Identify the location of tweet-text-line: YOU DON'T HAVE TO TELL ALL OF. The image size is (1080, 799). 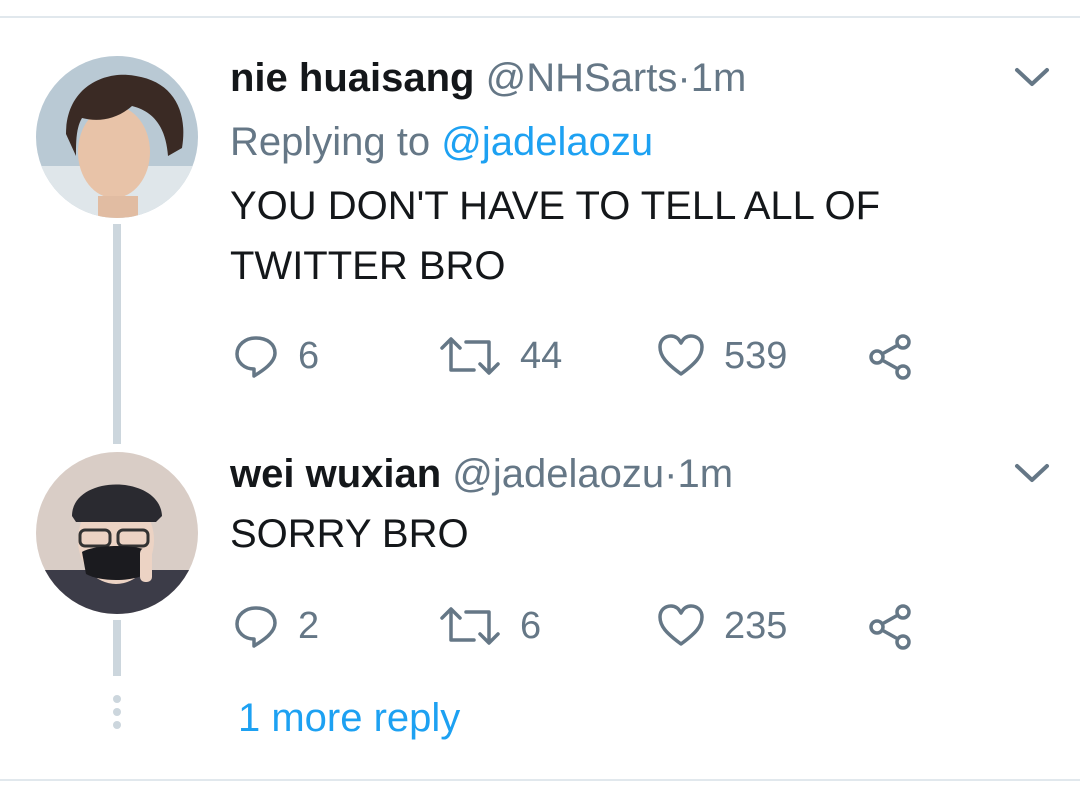
(555, 206).